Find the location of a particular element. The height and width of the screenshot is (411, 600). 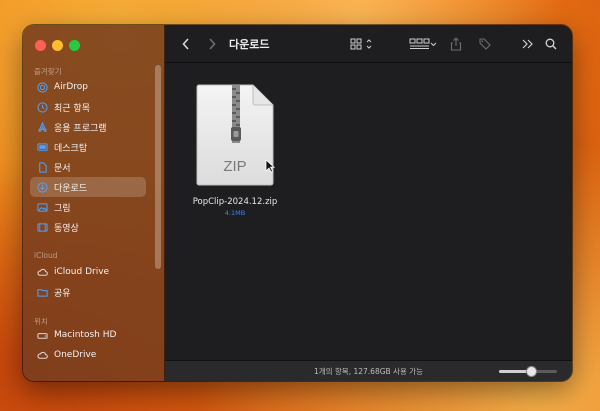

sidebar-item-onedrive: OneDrive is located at coordinates (88, 355).